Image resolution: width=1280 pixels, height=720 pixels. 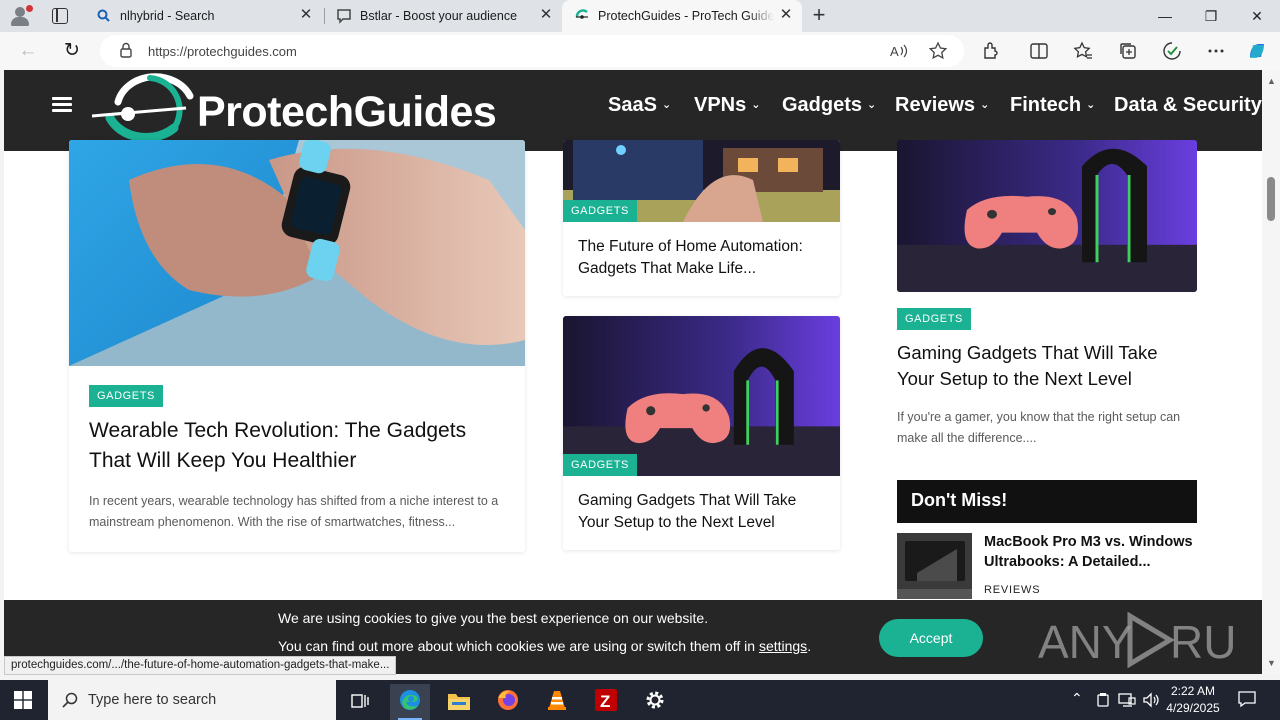 What do you see at coordinates (1127, 700) in the screenshot?
I see `network-icon` at bounding box center [1127, 700].